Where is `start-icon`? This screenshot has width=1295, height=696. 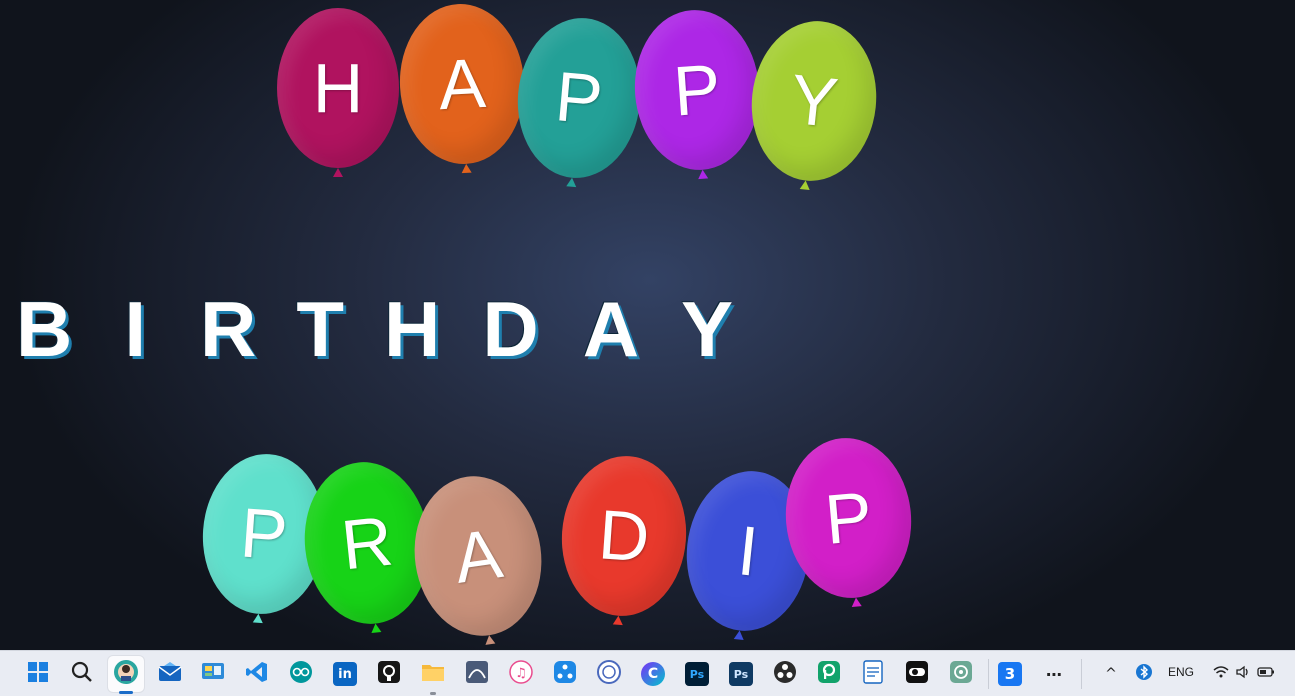 start-icon is located at coordinates (38, 674).